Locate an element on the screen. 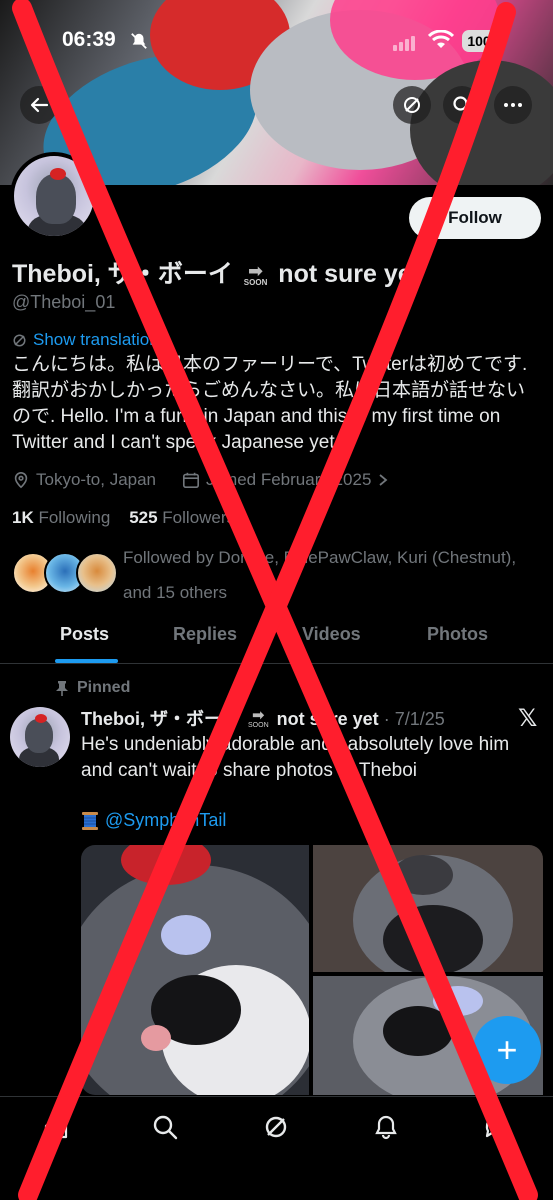 The height and width of the screenshot is (1200, 553). nav-grok is located at coordinates (276, 1127).